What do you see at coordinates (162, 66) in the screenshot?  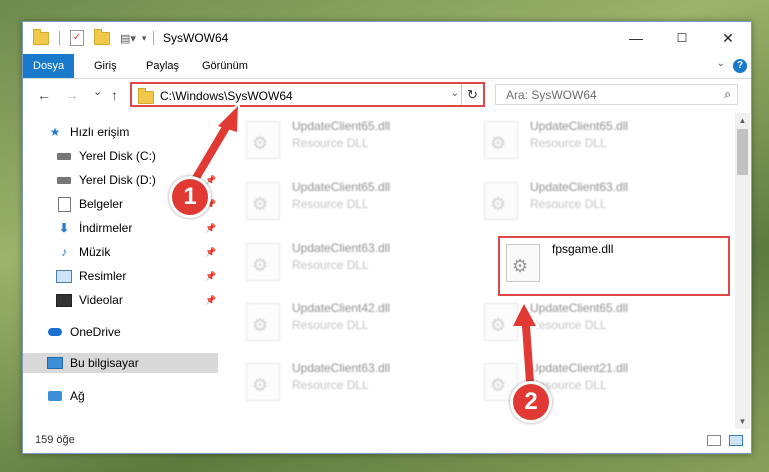 I see `tab-share: Paylaş` at bounding box center [162, 66].